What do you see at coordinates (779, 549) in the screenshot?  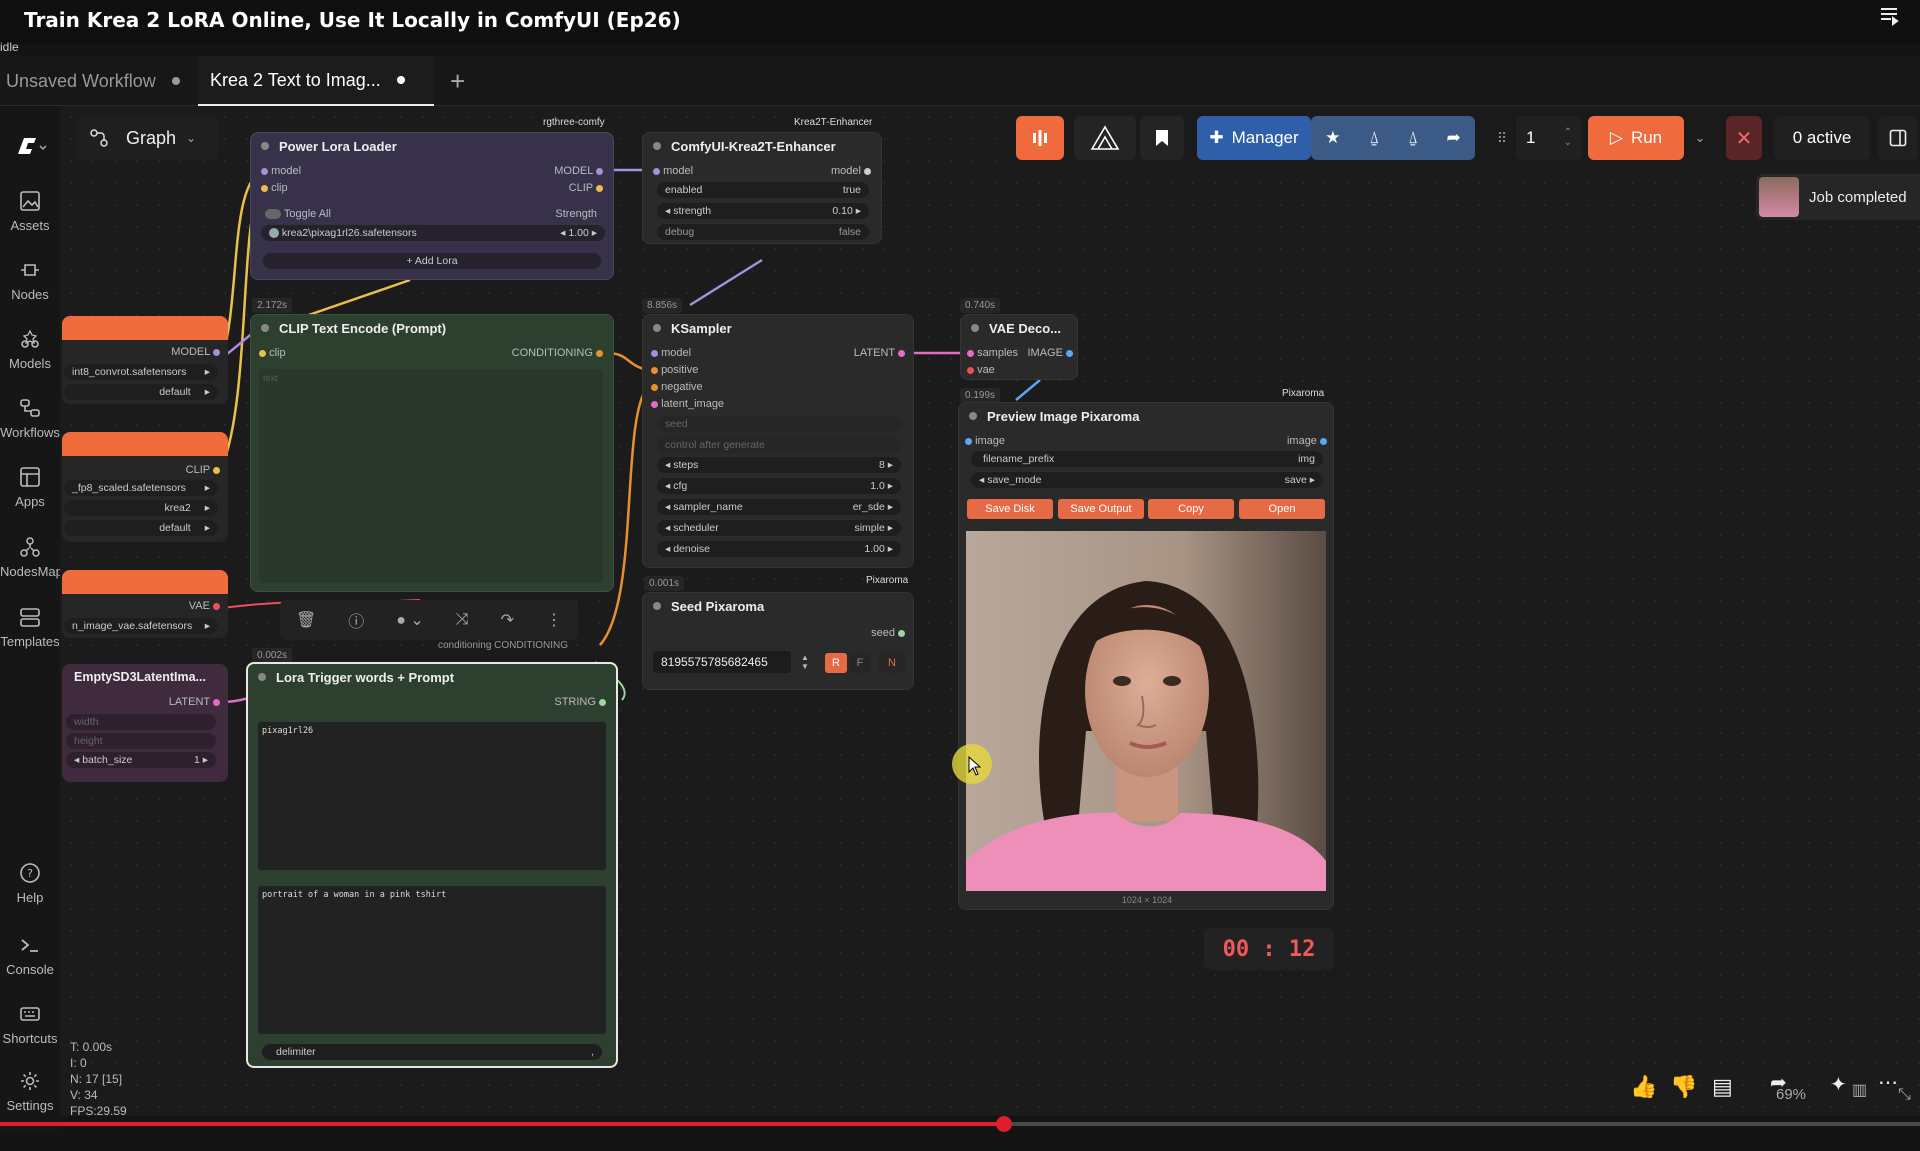 I see `denoise-field: ◂ denoise 1.00 ▸` at bounding box center [779, 549].